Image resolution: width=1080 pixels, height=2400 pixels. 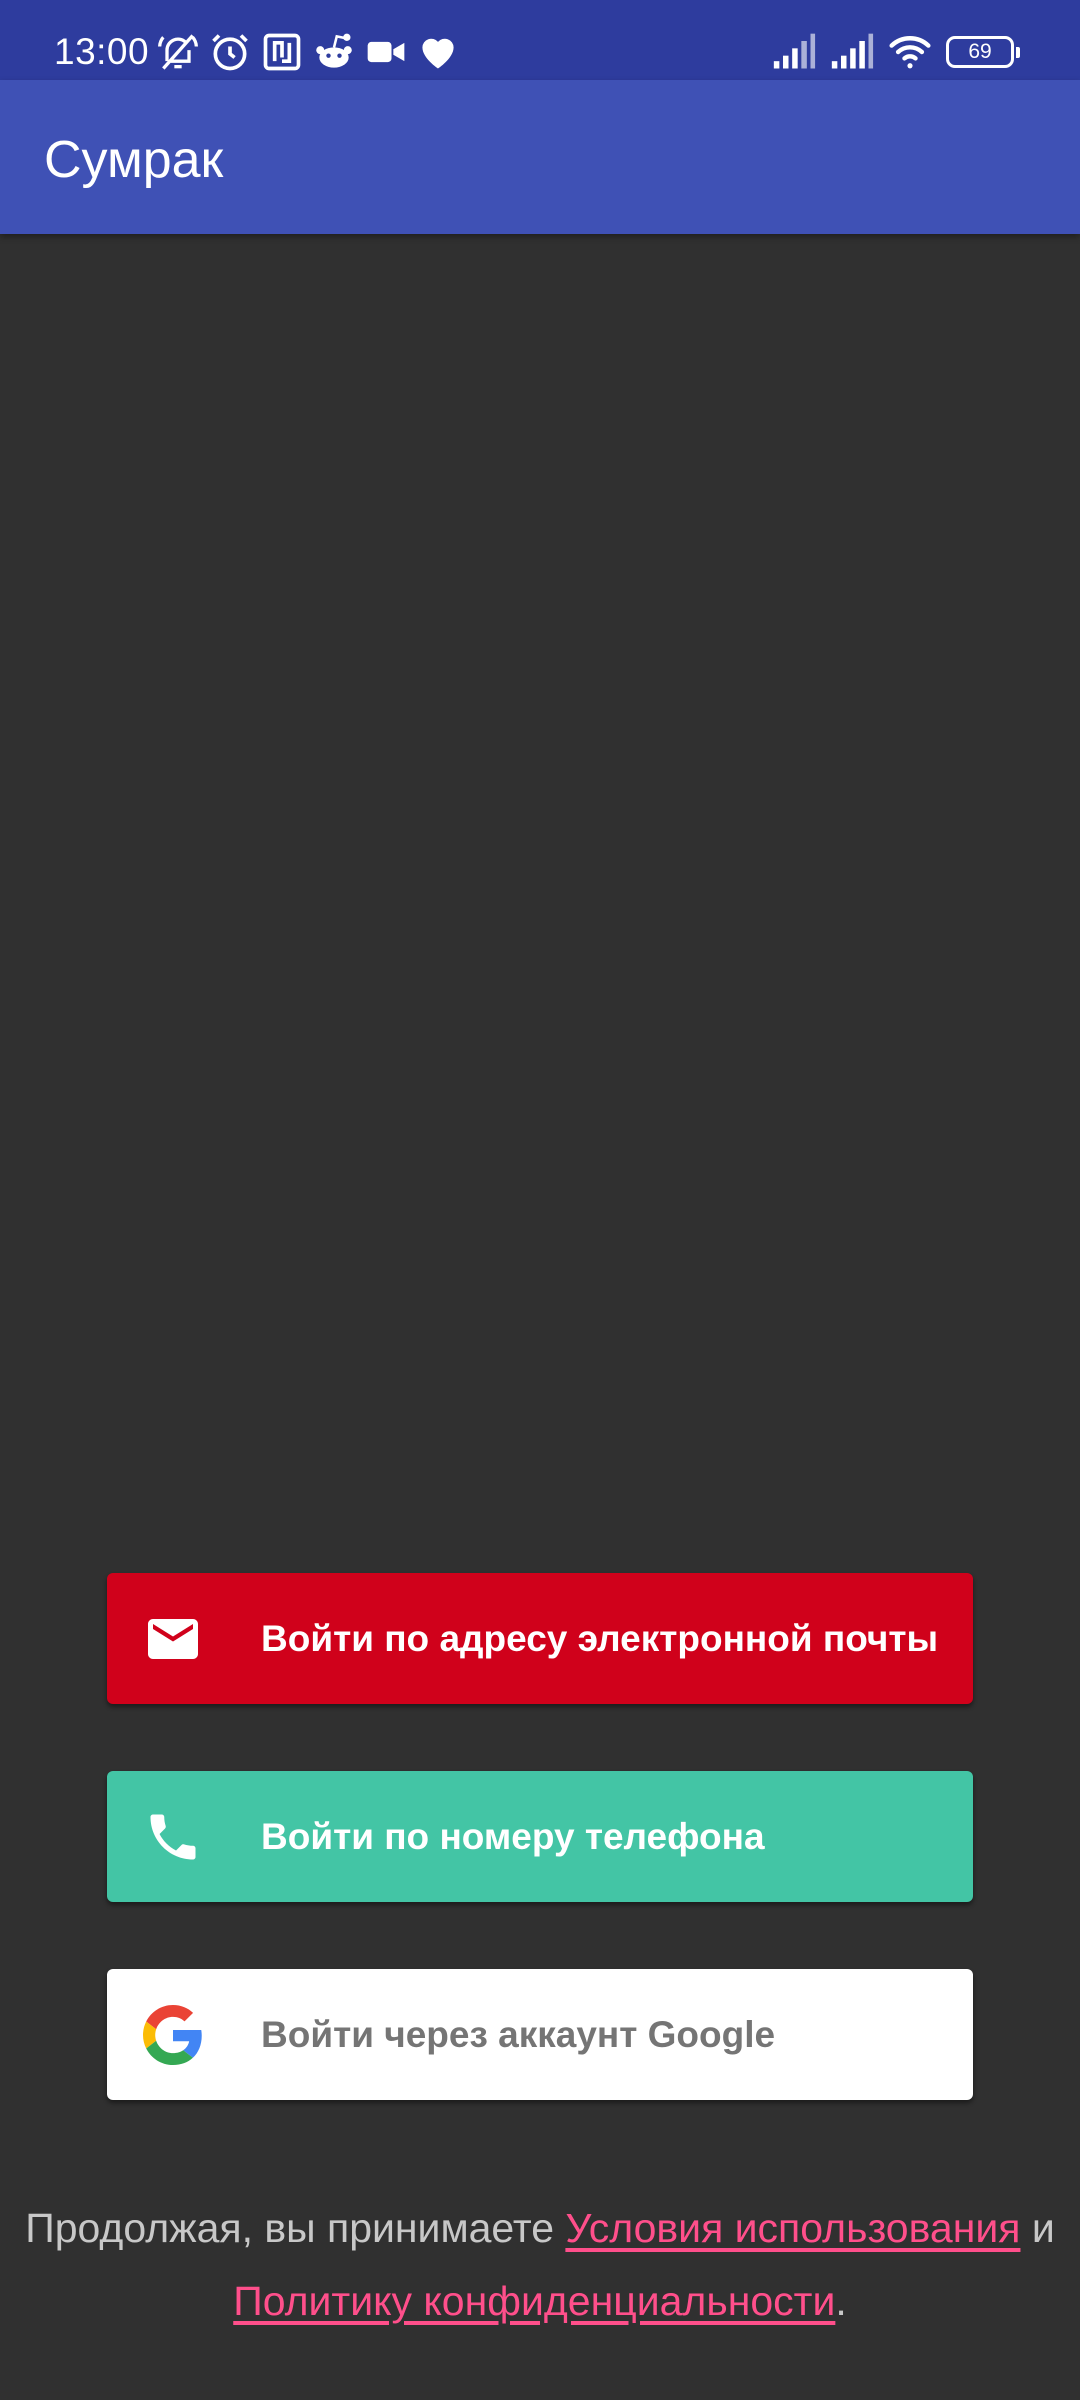 What do you see at coordinates (230, 52) in the screenshot?
I see `alarm-icon` at bounding box center [230, 52].